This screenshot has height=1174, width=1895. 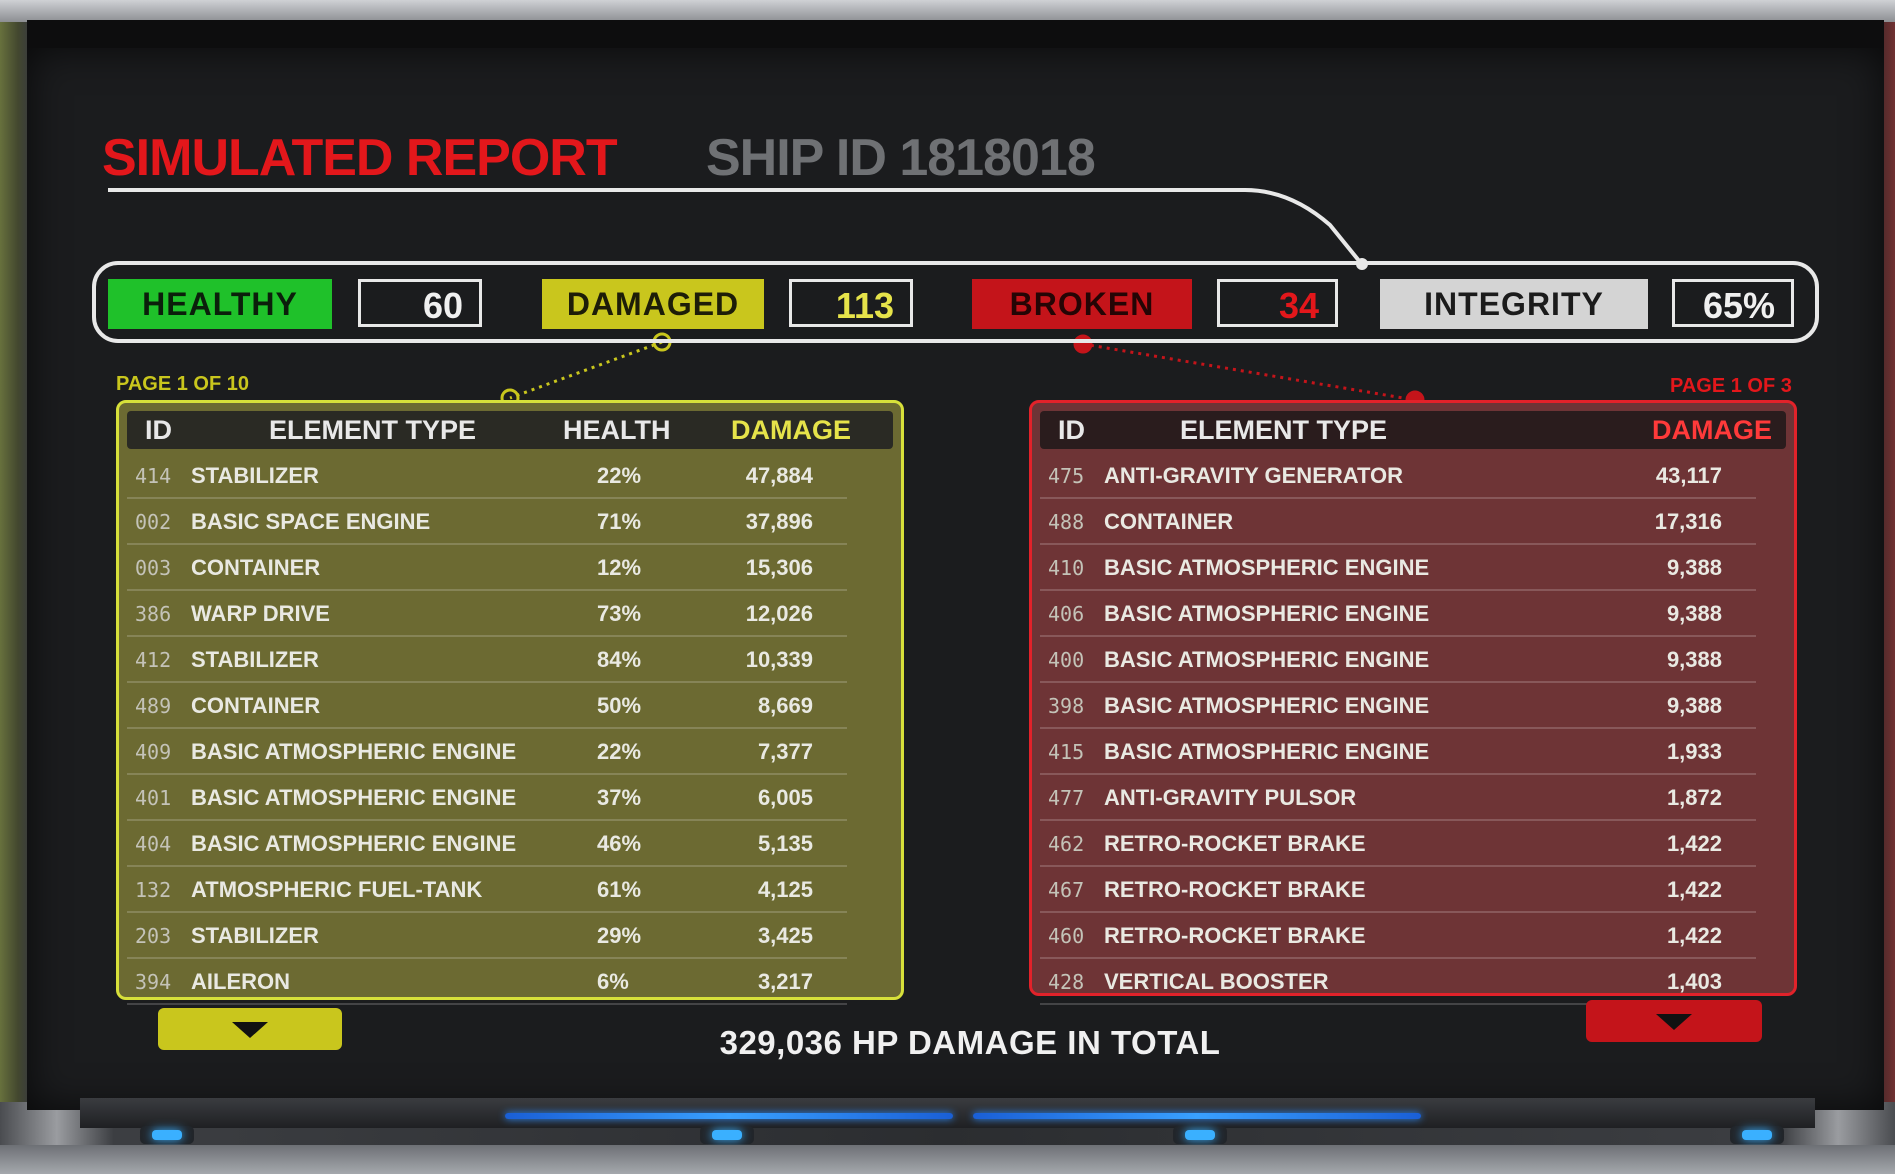 I want to click on damaged-count: 113, so click(x=851, y=303).